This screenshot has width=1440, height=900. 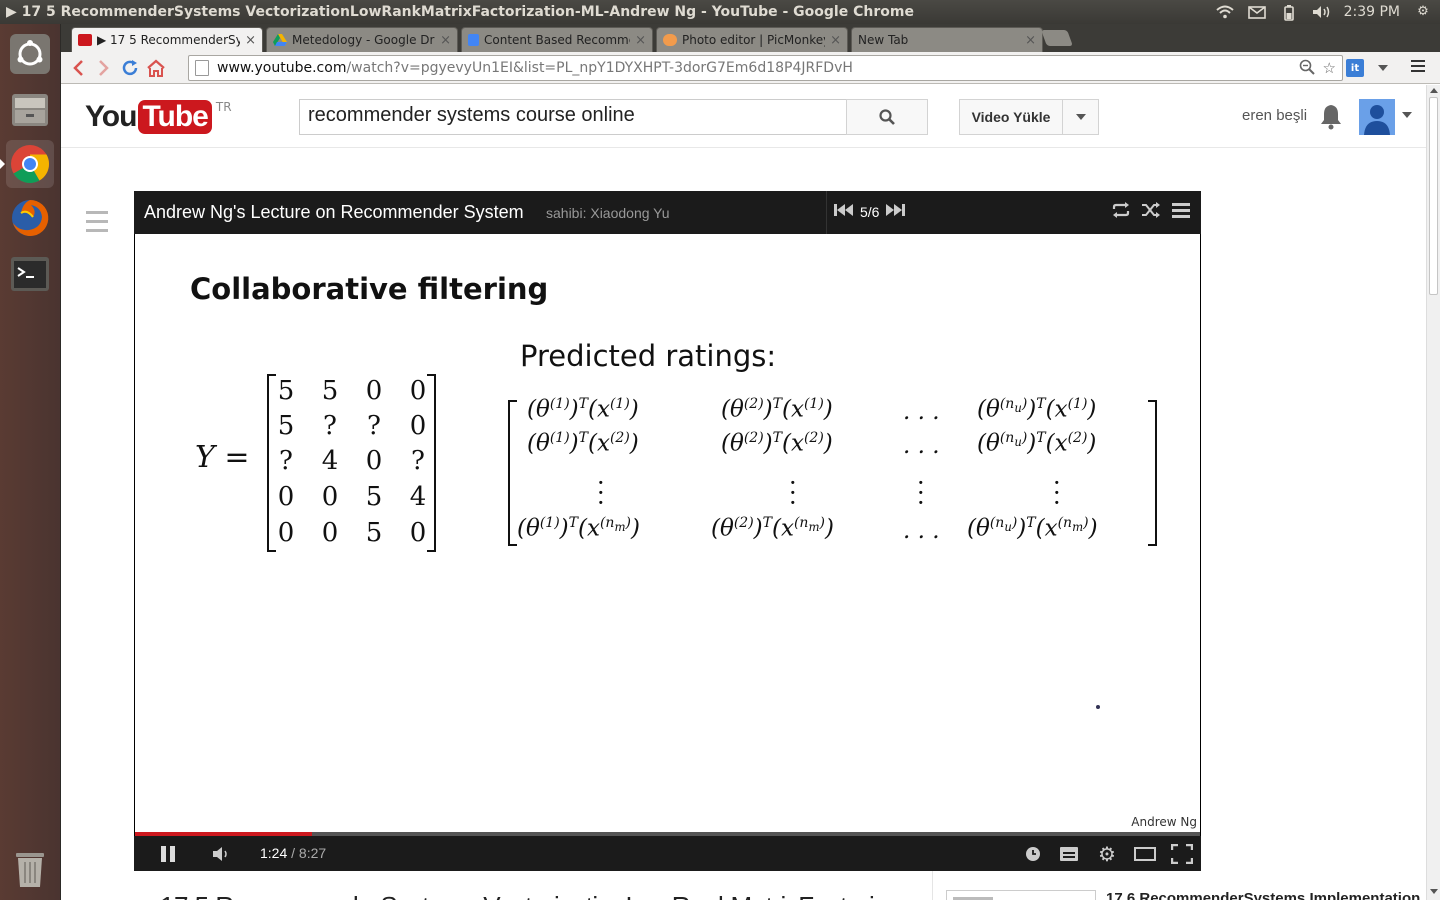 I want to click on trash-icon, so click(x=30, y=868).